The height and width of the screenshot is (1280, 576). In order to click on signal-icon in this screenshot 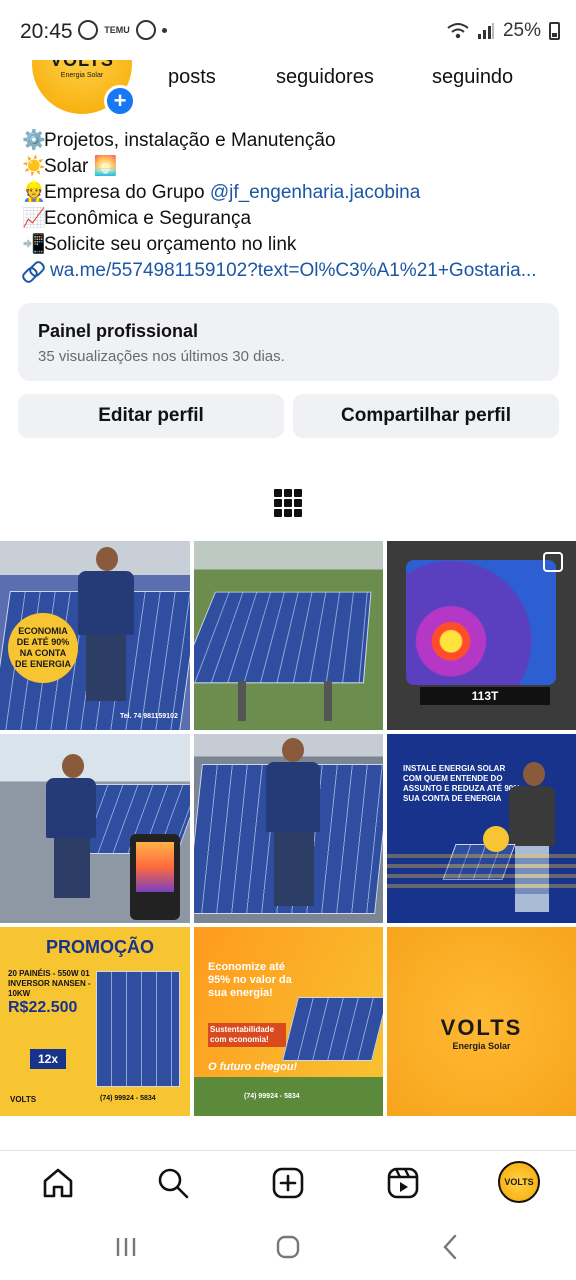, I will do `click(485, 31)`.